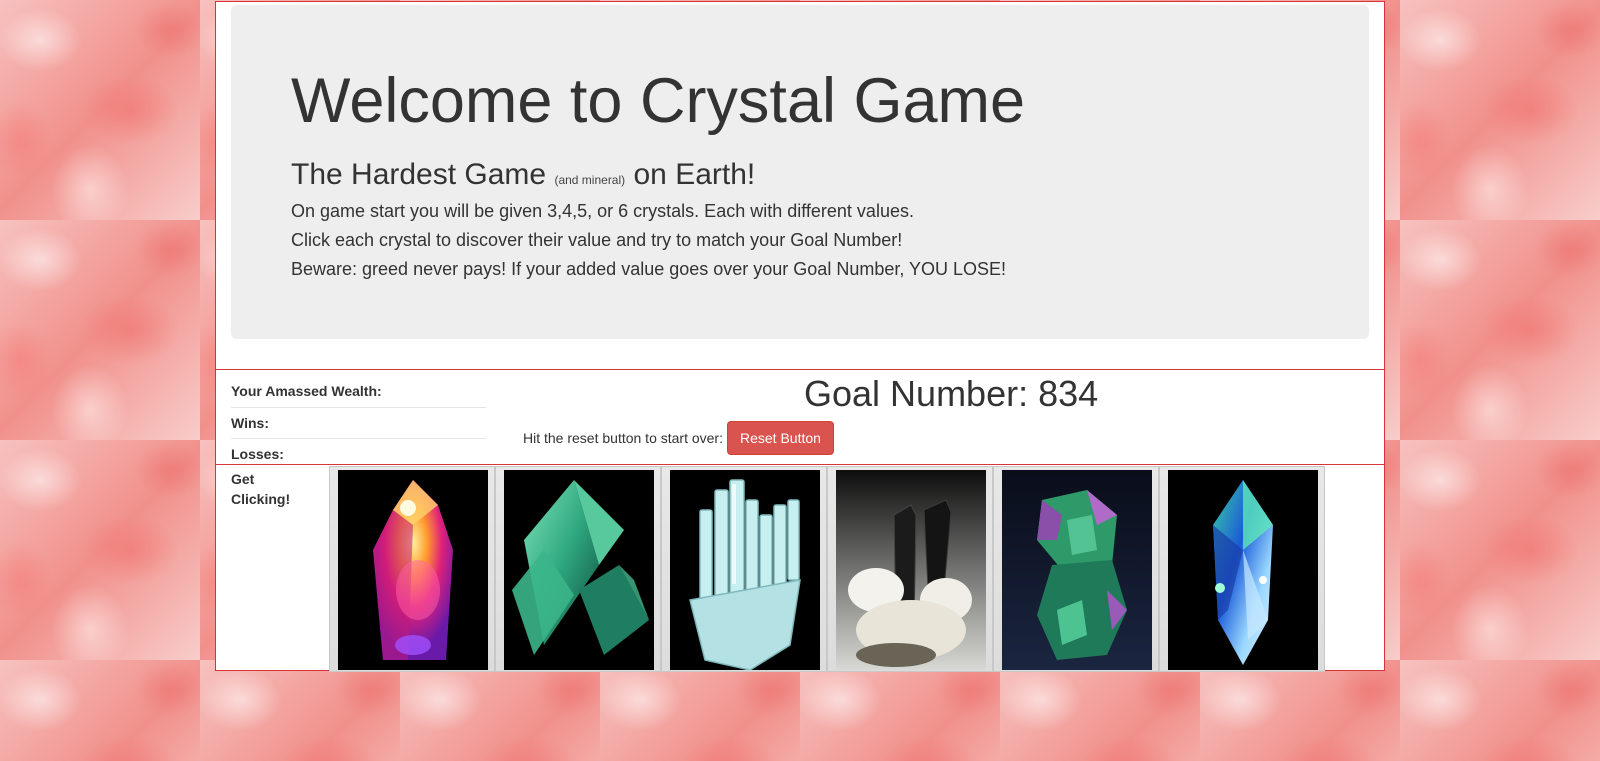 The width and height of the screenshot is (1600, 761). I want to click on reset-button: Reset Button, so click(780, 438).